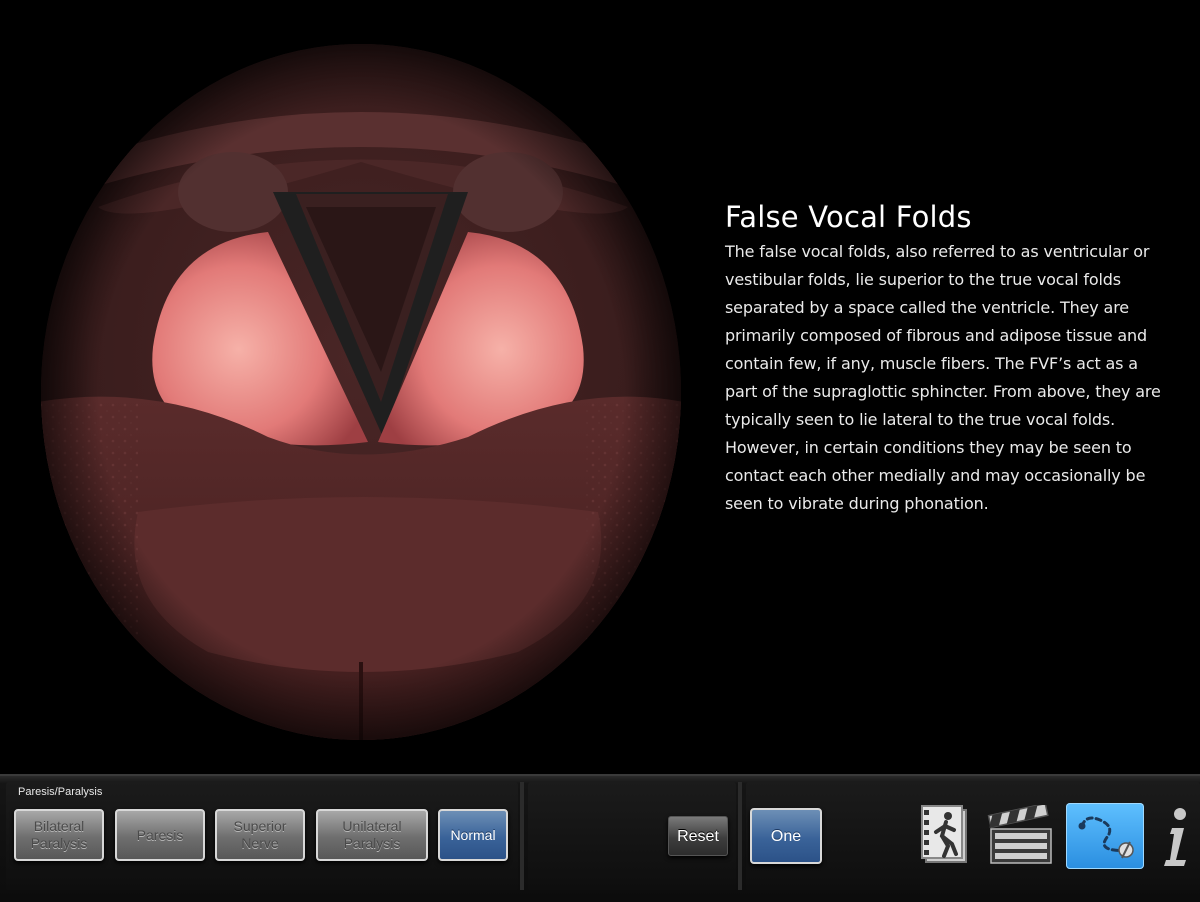 The height and width of the screenshot is (902, 1200). Describe the element at coordinates (260, 835) in the screenshot. I see `superior-nerve-button: Superior Nerve` at that location.